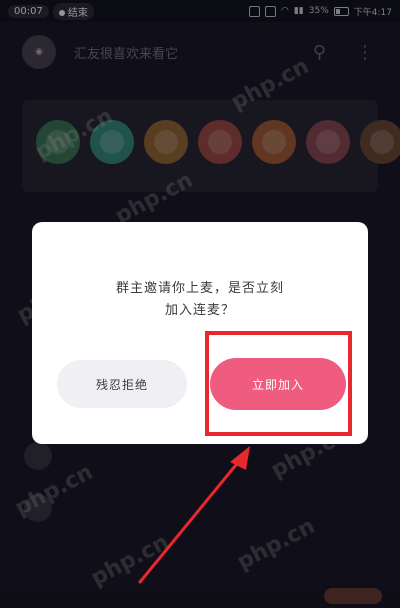 The height and width of the screenshot is (608, 400). What do you see at coordinates (200, 300) in the screenshot?
I see `dialog-message: 群主邀请你上麦，是否立刻 加入连麦？` at bounding box center [200, 300].